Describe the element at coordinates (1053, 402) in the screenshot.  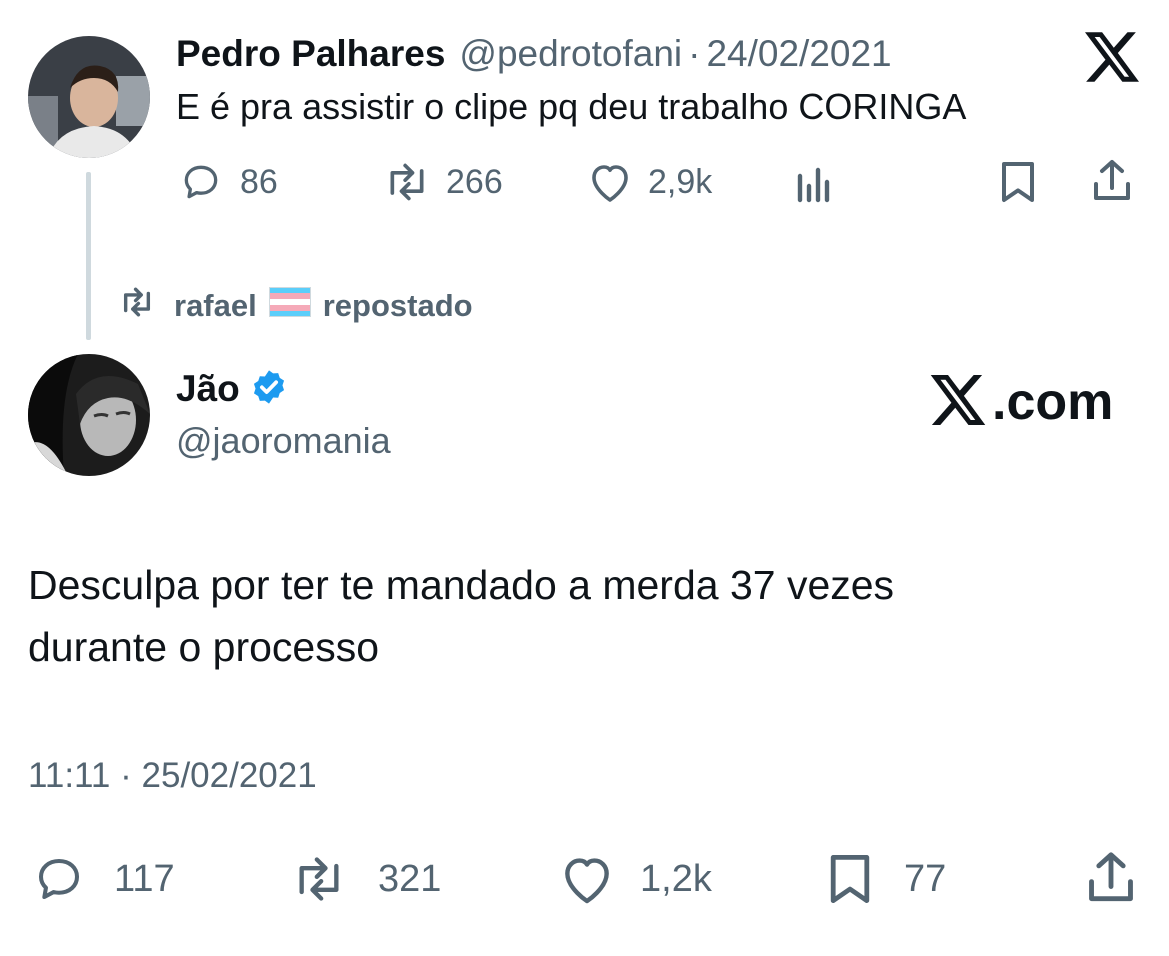
I see `brand-text: .com` at that location.